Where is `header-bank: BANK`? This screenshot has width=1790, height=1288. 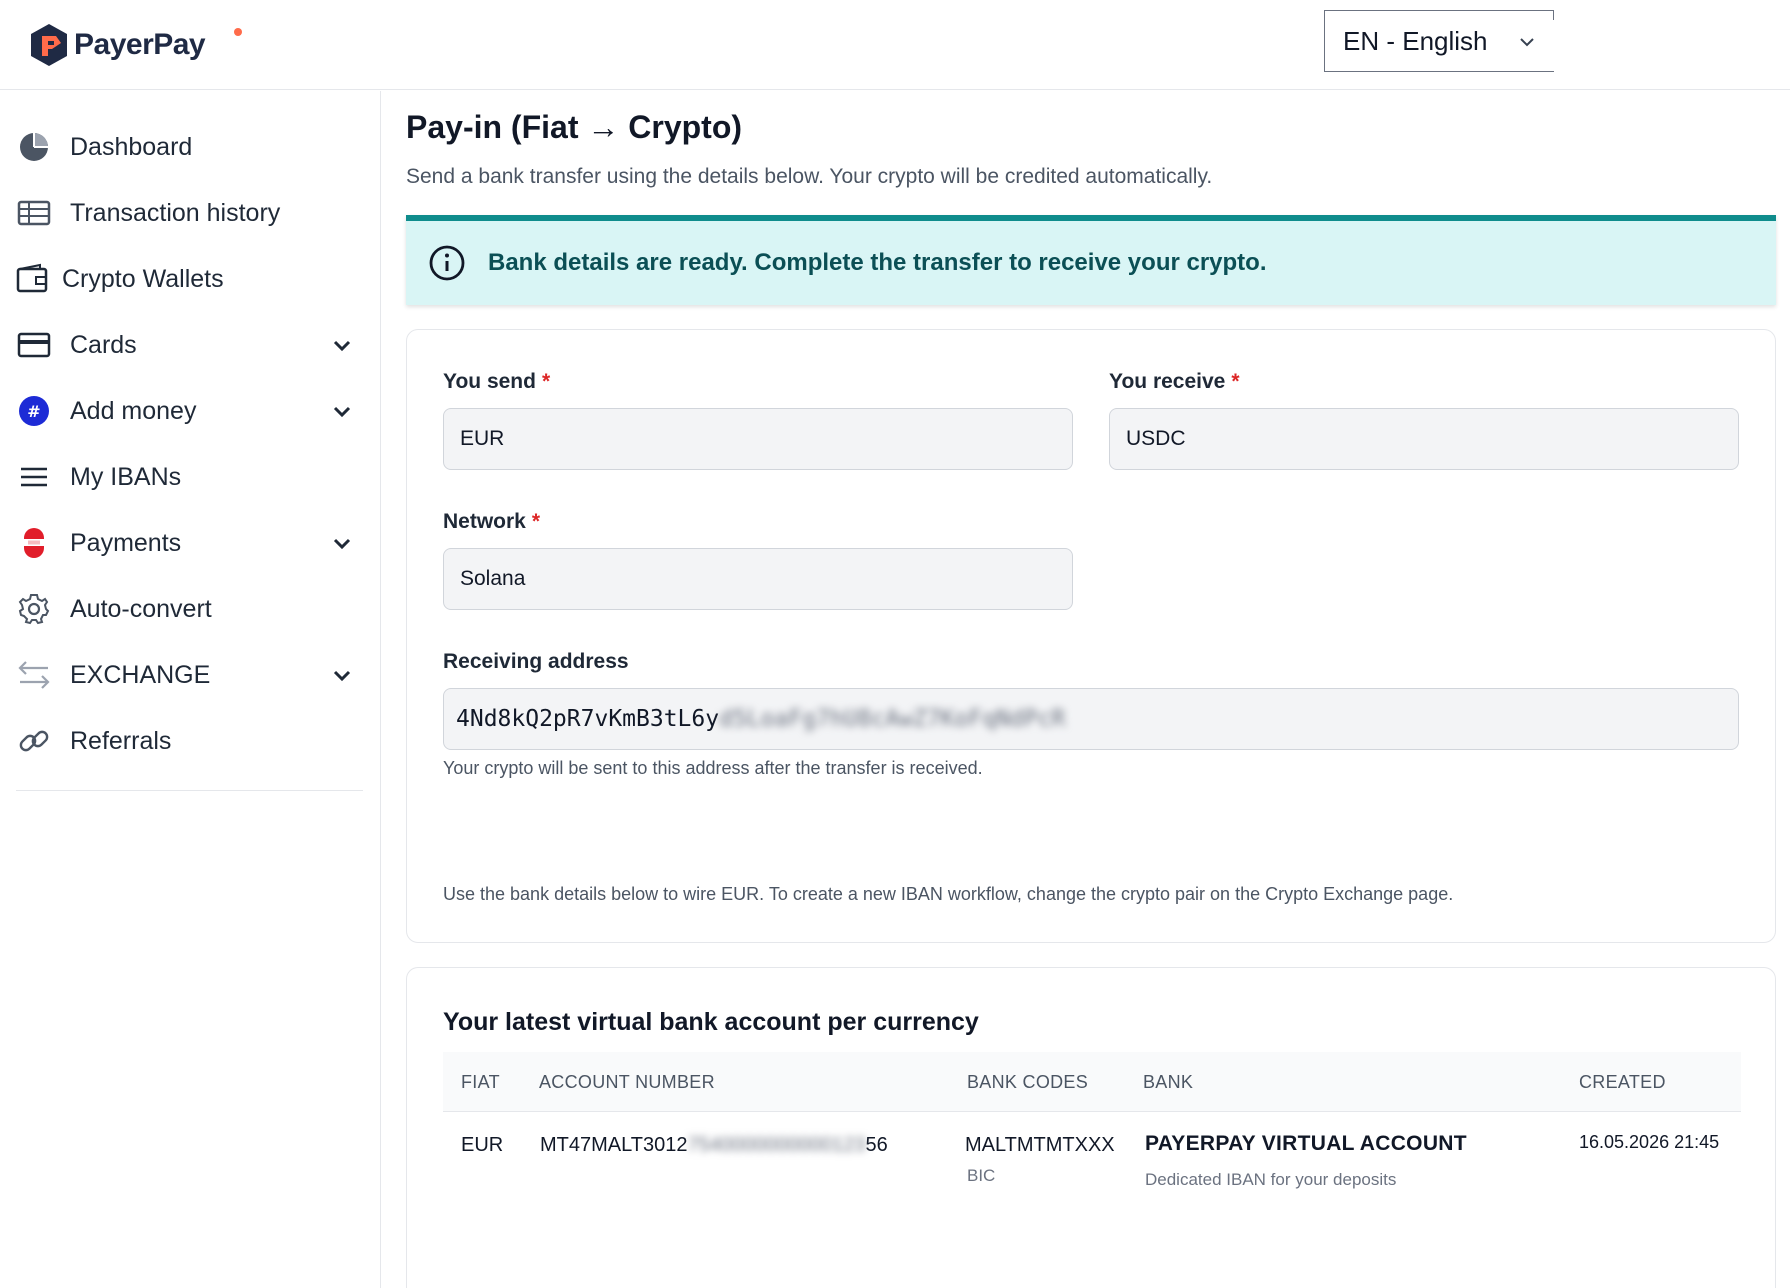 header-bank: BANK is located at coordinates (1168, 1082).